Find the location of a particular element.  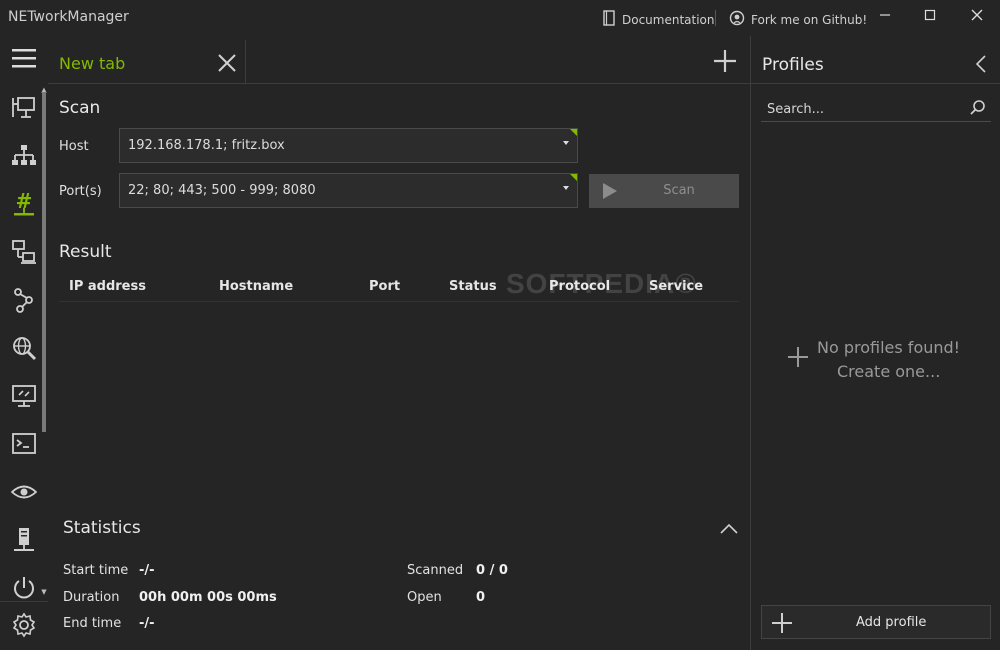

github-link: Fork me on Github! is located at coordinates (798, 19).